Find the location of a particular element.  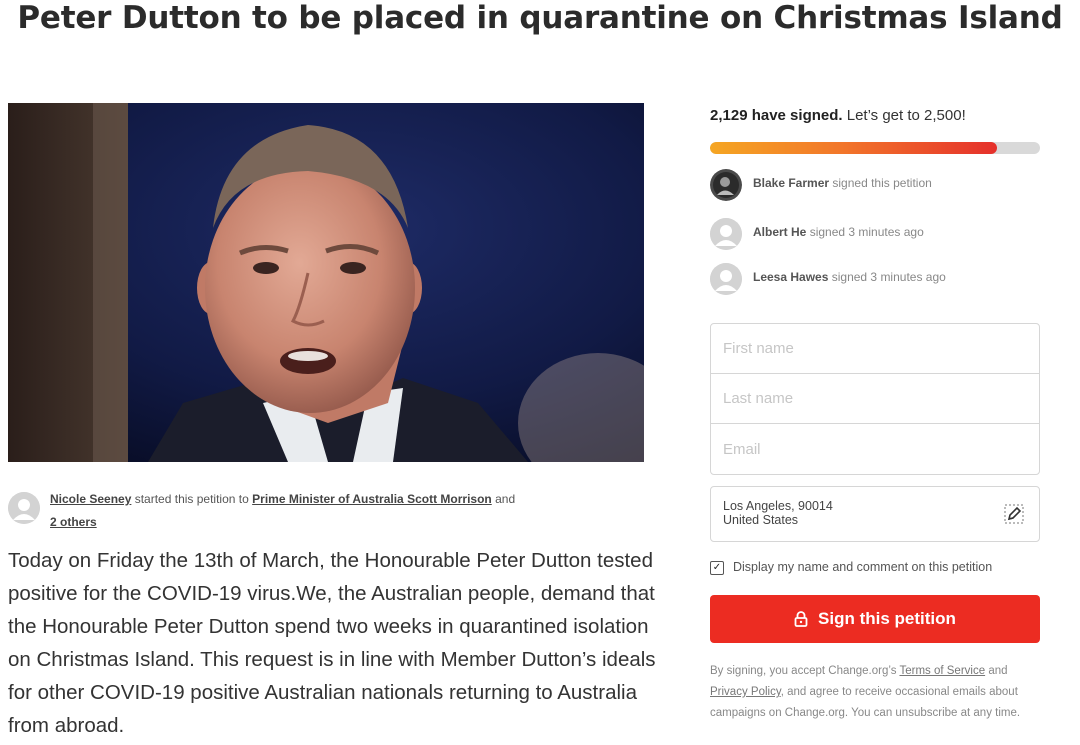

signer-action: signed this petition is located at coordinates (882, 183).